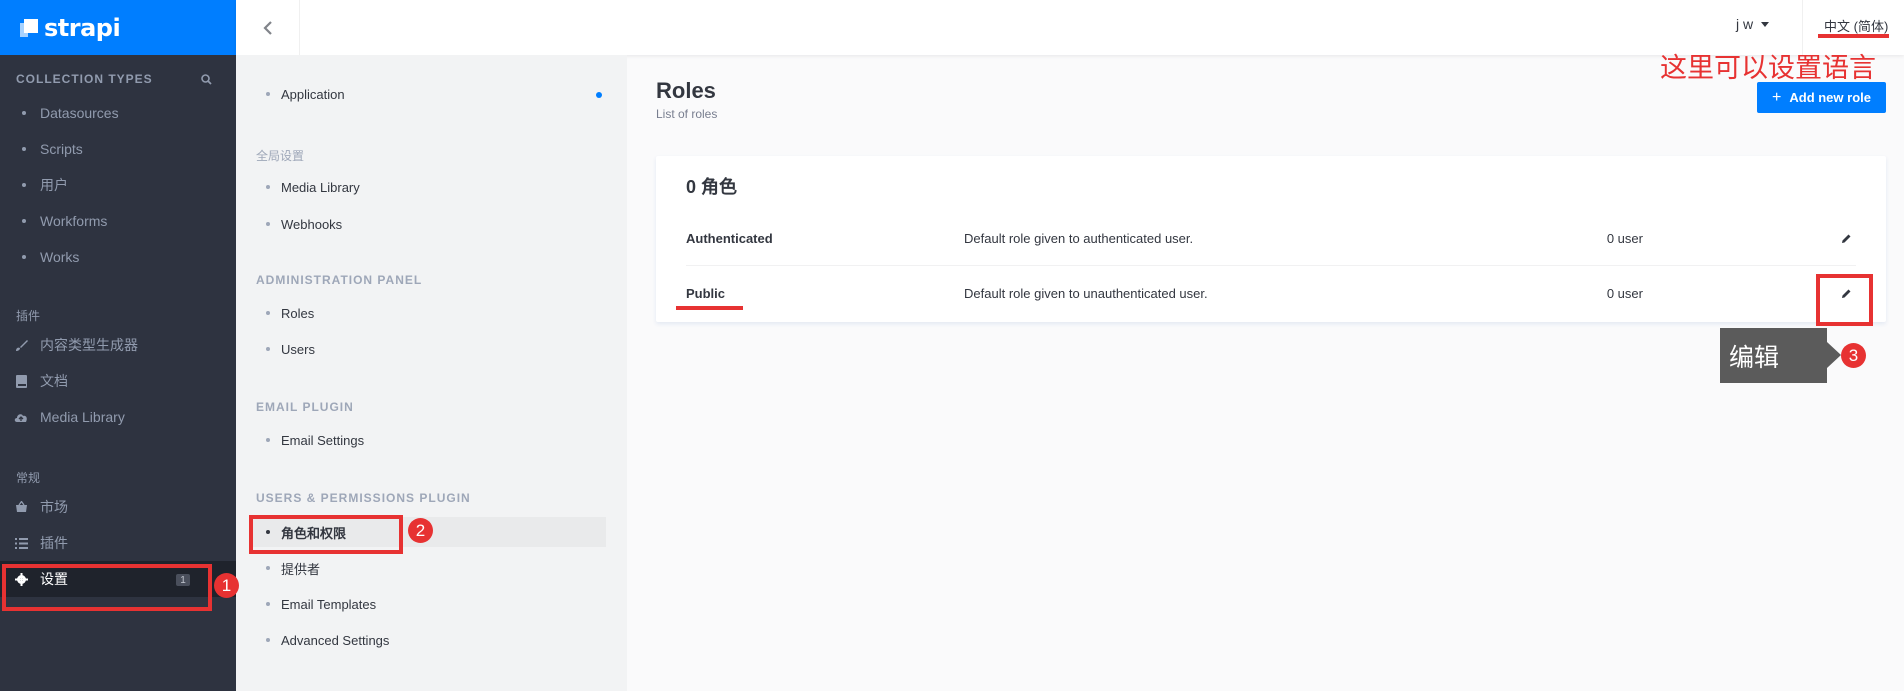  Describe the element at coordinates (1768, 68) in the screenshot. I see `language-note-annotation: 这里可以设置语言` at that location.